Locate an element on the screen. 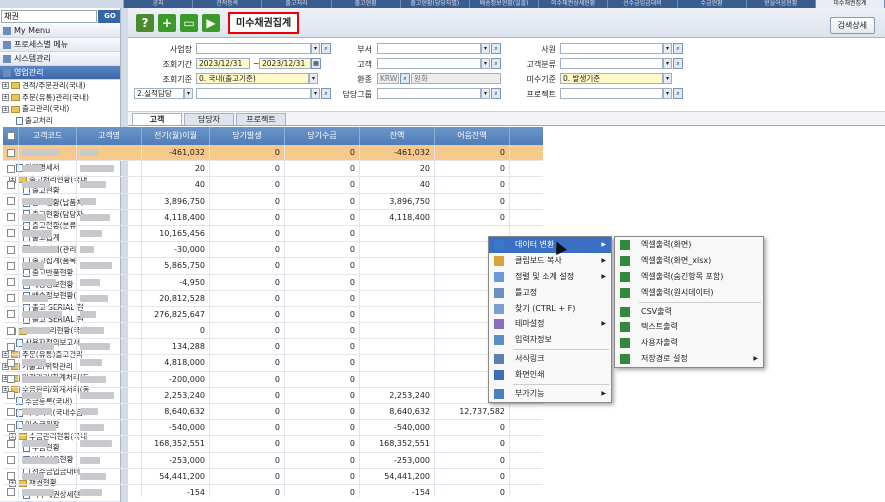  grid-cell: 54,441,200 is located at coordinates (397, 476).